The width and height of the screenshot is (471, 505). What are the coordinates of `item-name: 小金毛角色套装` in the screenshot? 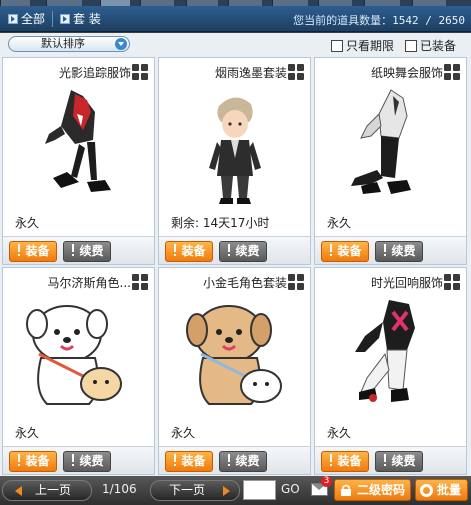 It's located at (244, 283).